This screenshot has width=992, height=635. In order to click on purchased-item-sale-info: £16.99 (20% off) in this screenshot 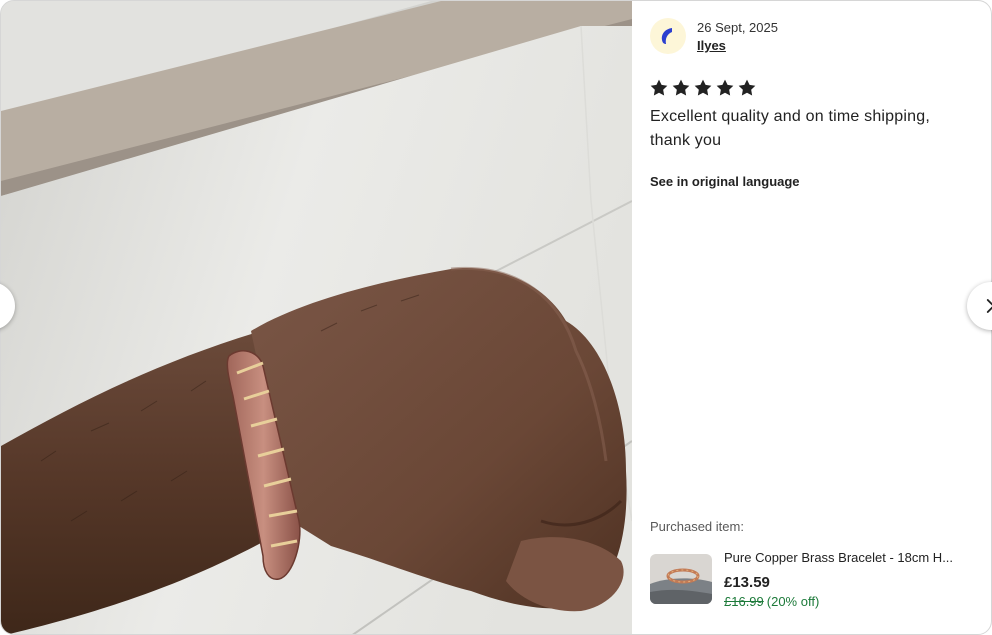, I will do `click(771, 601)`.